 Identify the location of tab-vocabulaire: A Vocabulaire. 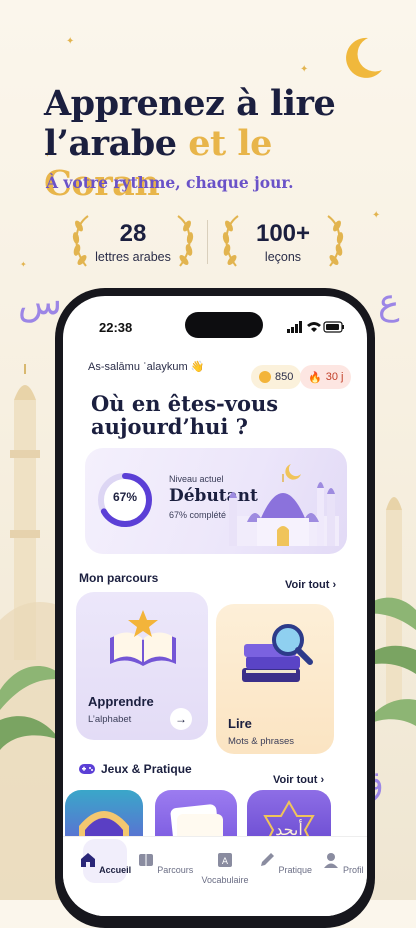
(225, 868).